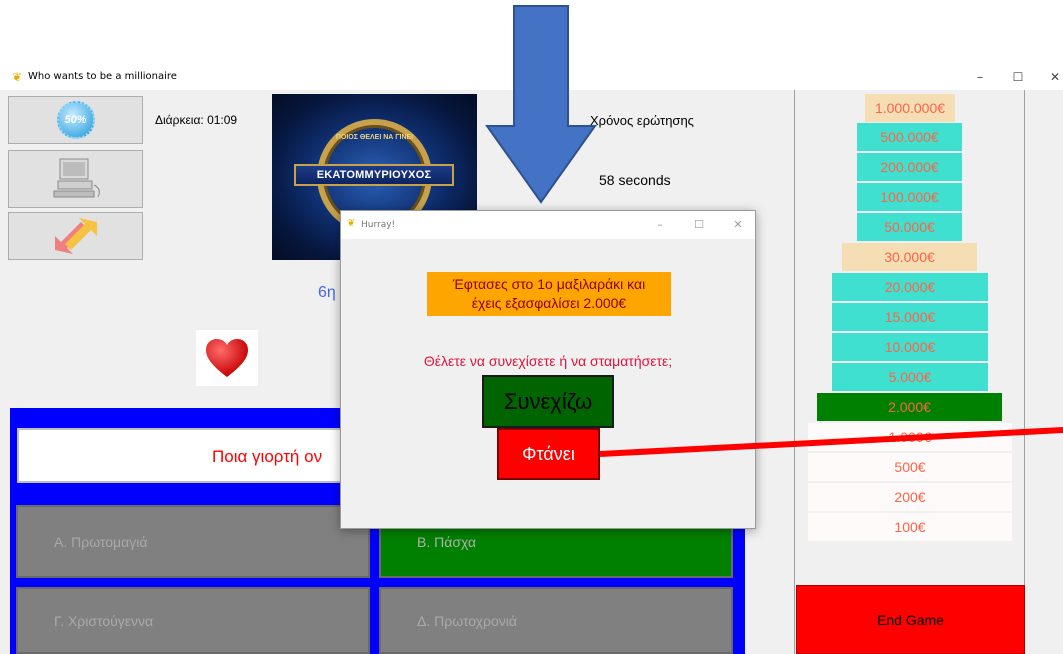  What do you see at coordinates (699, 225) in the screenshot?
I see `dialog-maximize-button: ☐` at bounding box center [699, 225].